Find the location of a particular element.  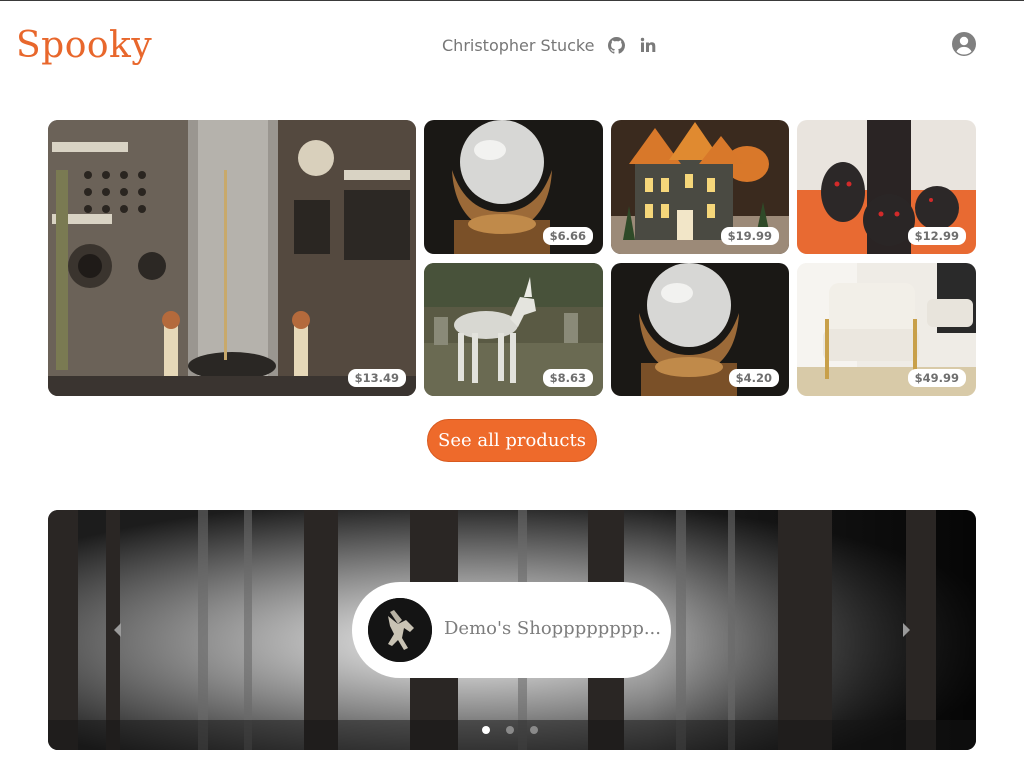

product-card-electrical-machine: $13.49 is located at coordinates (232, 258).